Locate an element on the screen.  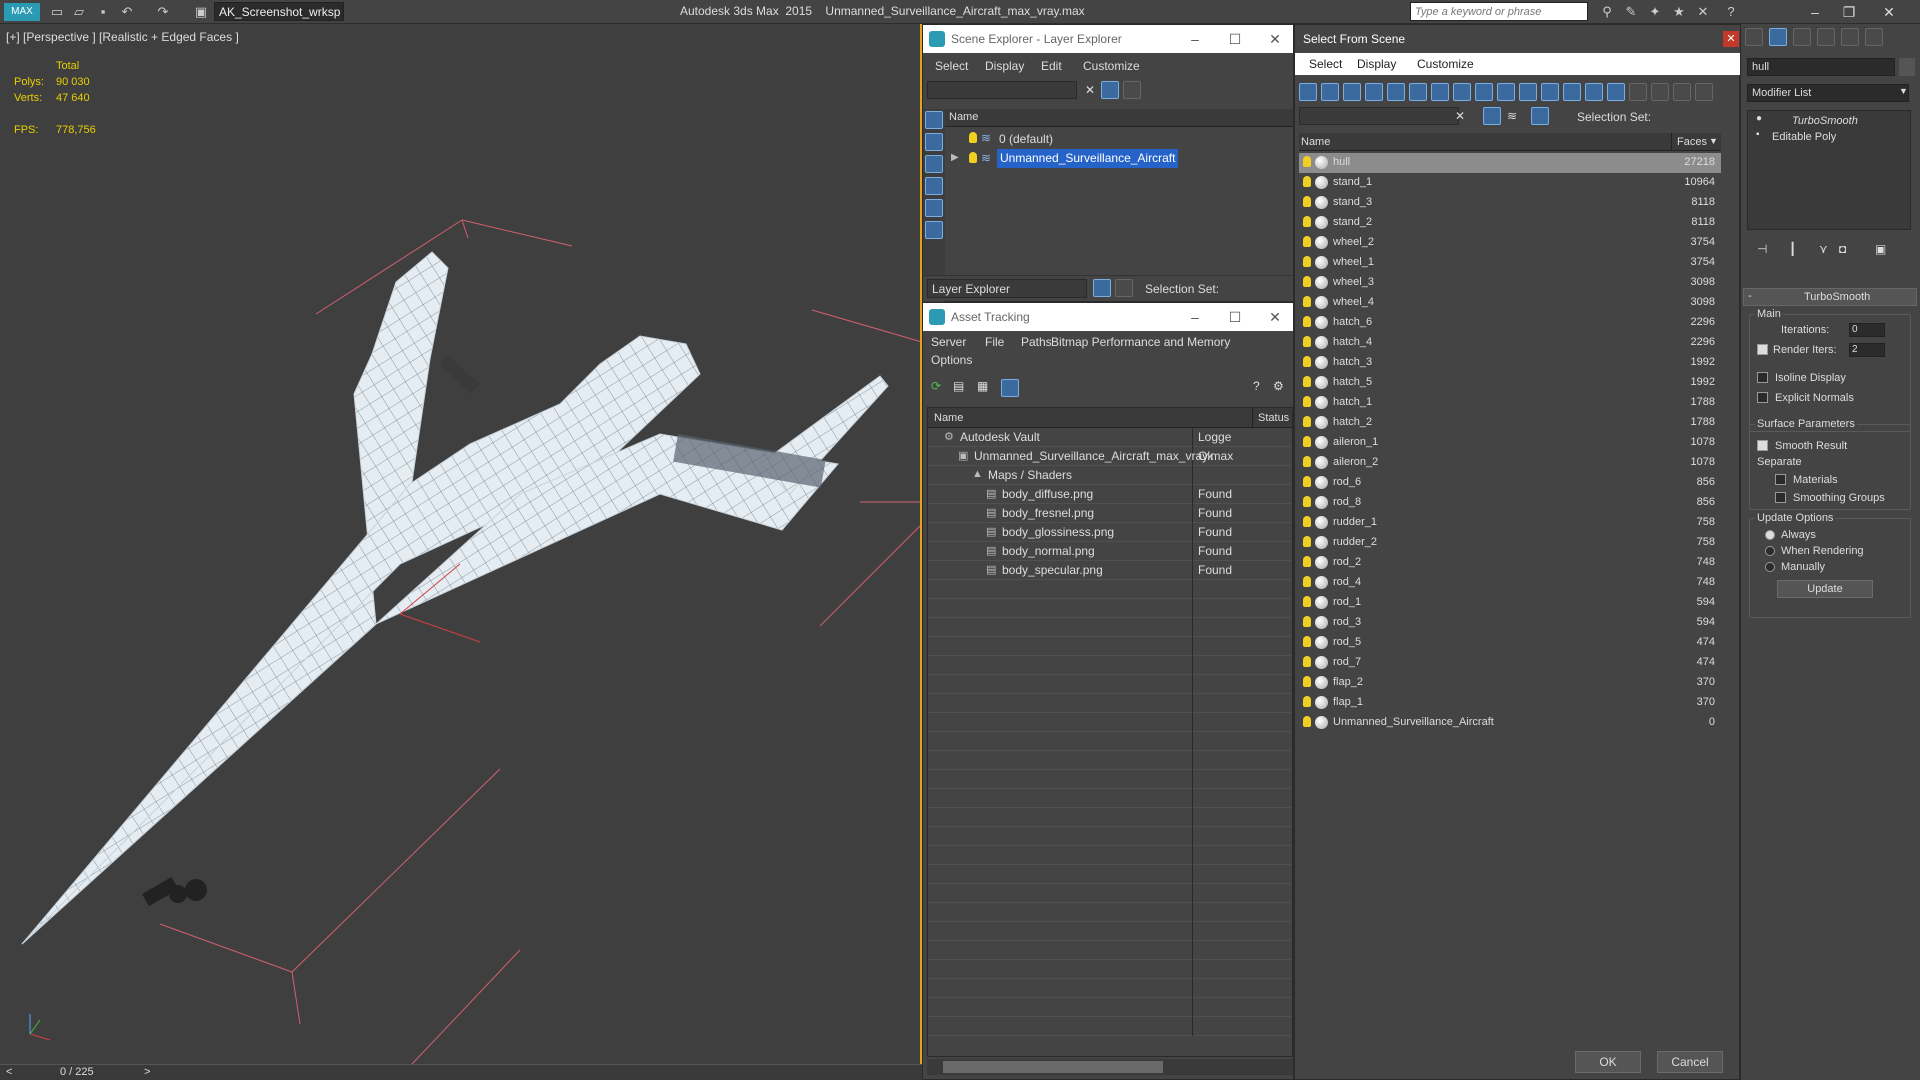
asset-row: ▤ body_normal.png Found is located at coordinates (1110, 551).